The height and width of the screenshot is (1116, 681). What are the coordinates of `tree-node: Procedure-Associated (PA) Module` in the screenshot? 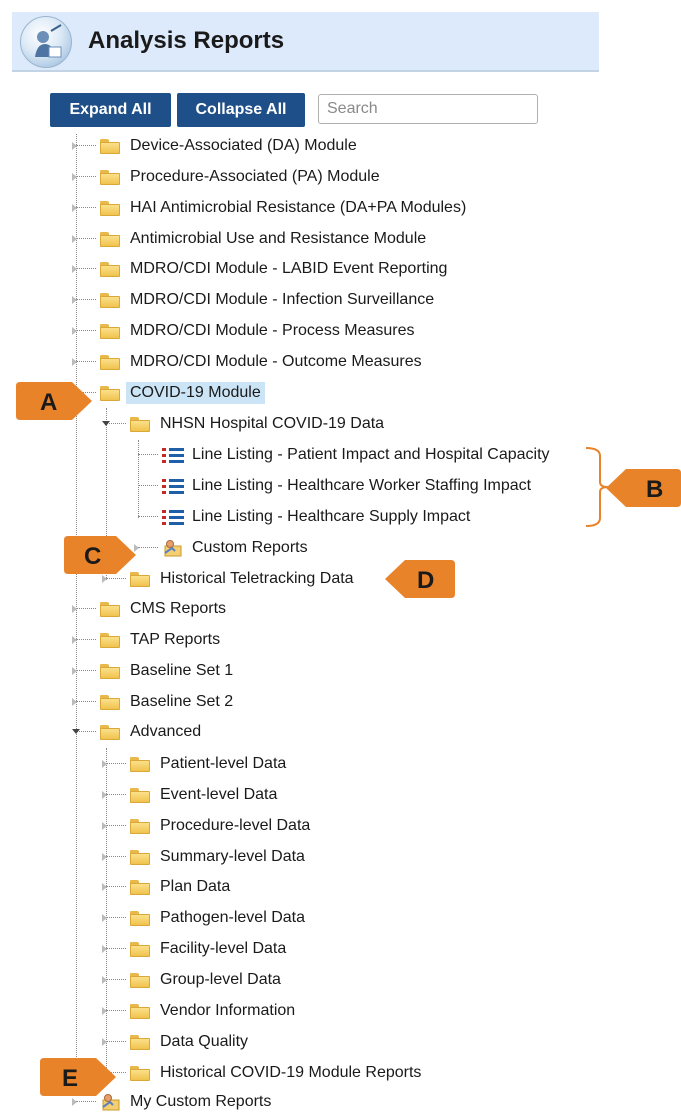 It's located at (226, 177).